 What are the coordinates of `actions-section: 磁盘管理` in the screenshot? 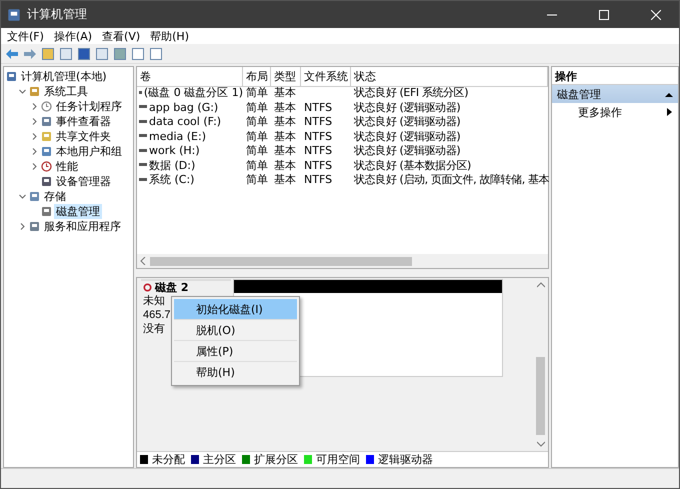 It's located at (615, 94).